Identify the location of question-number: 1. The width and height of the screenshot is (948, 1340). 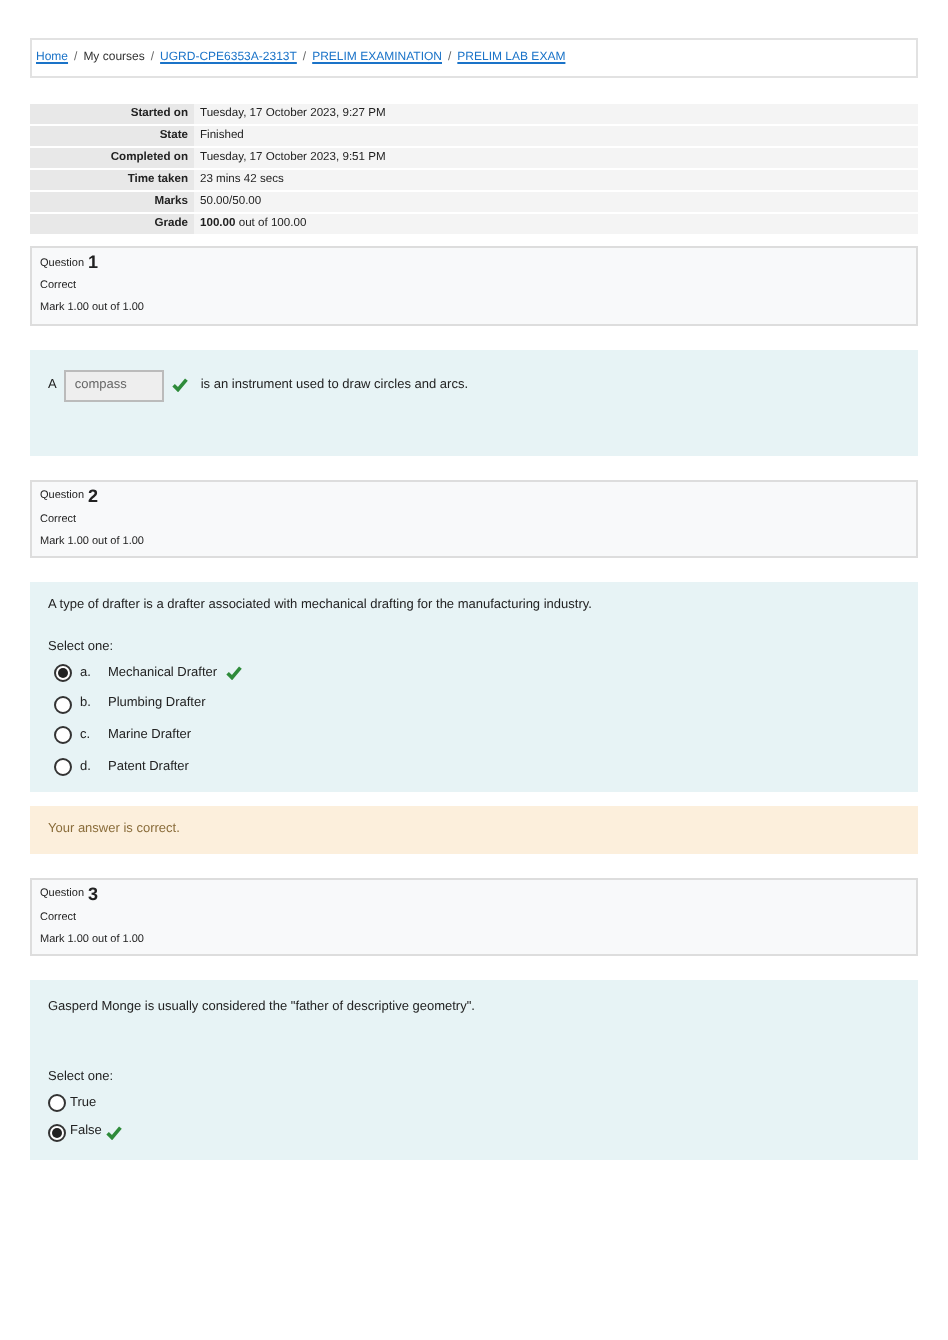
(93, 263).